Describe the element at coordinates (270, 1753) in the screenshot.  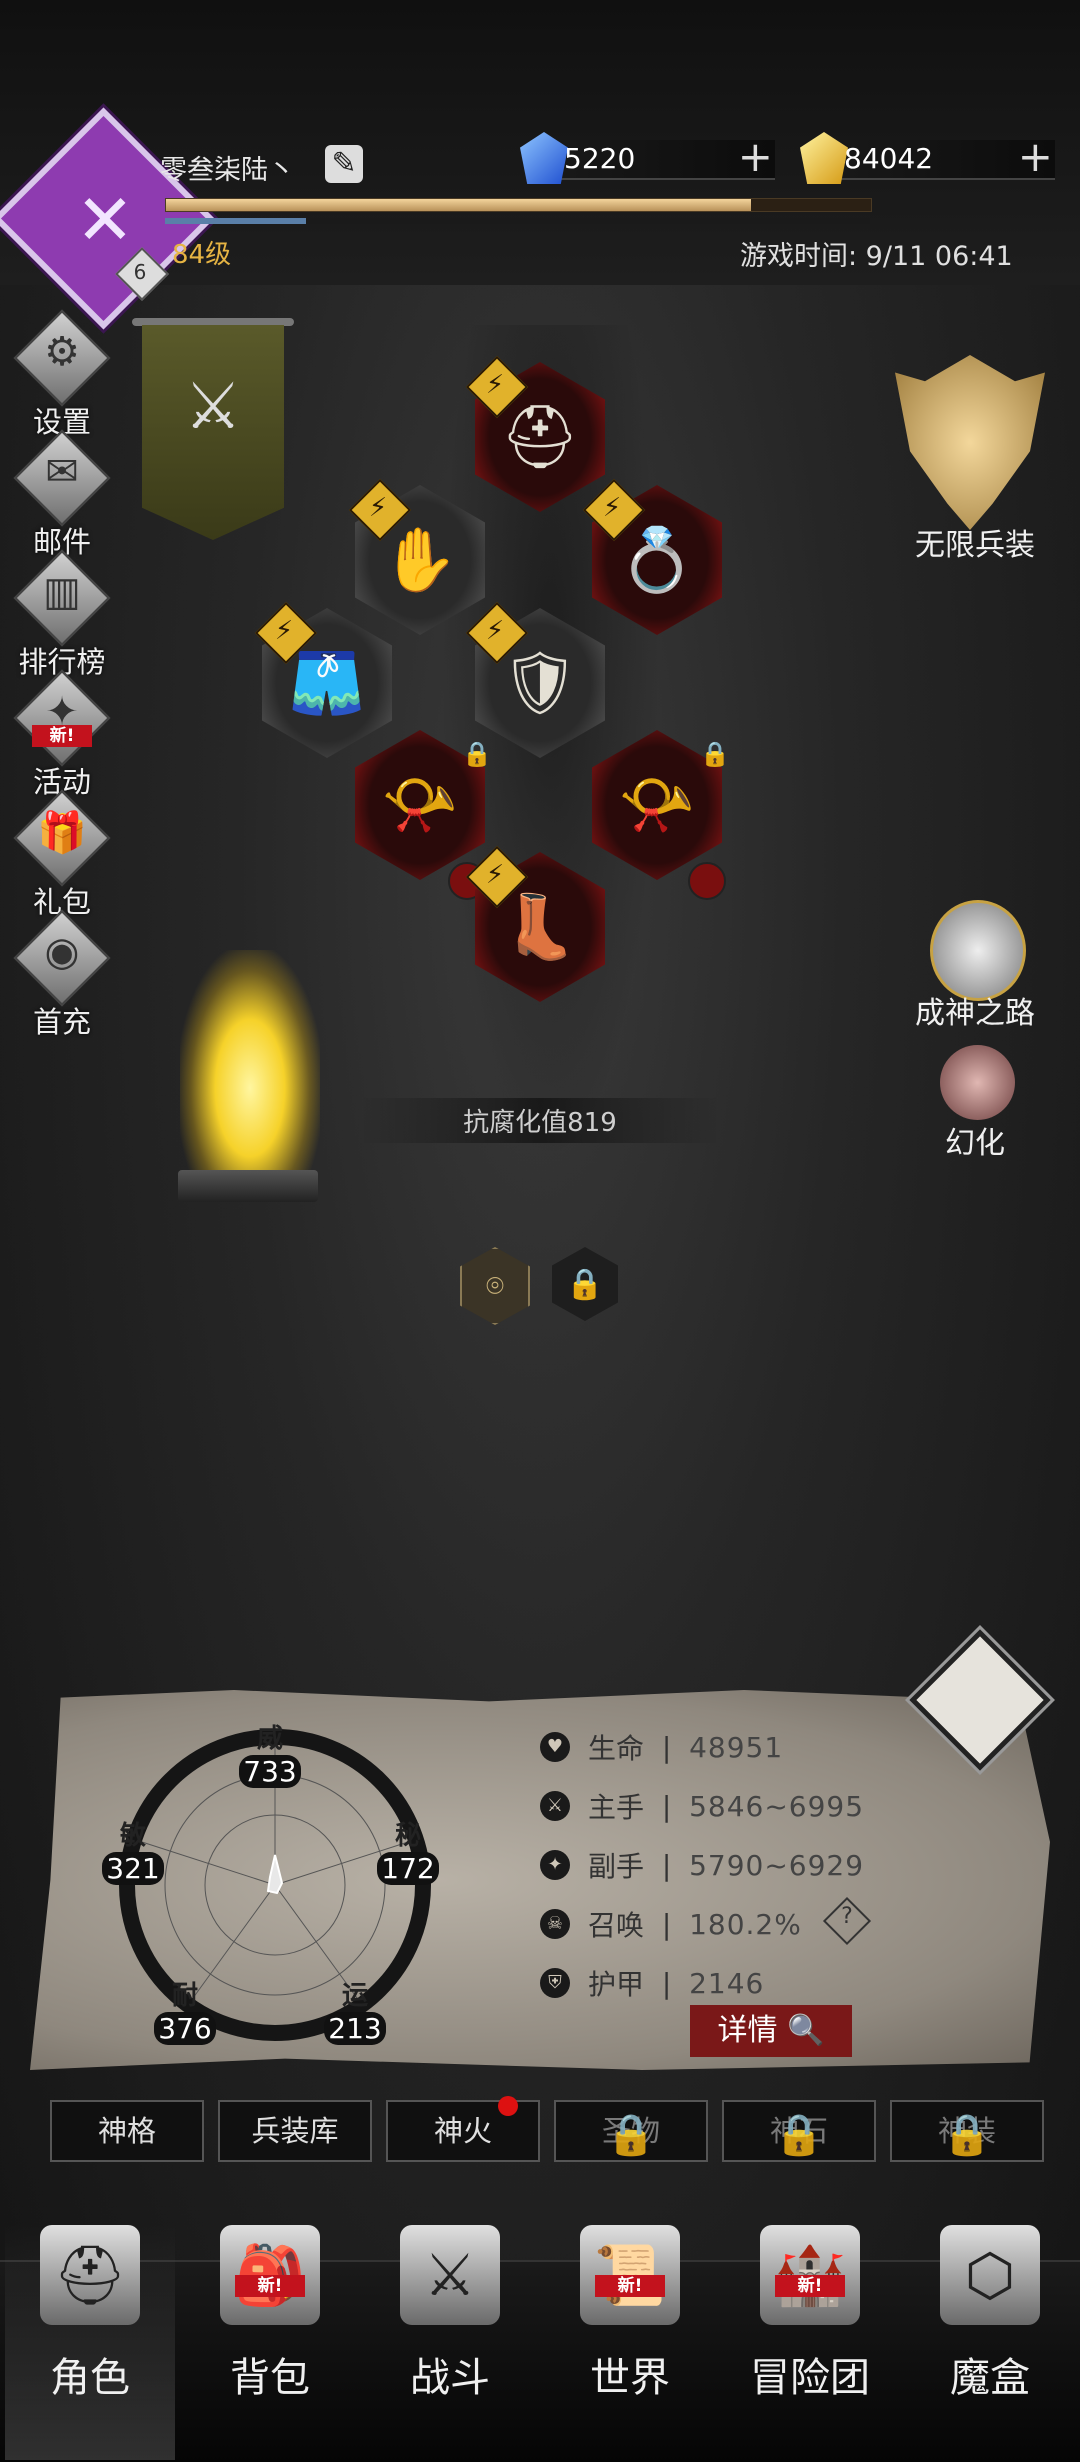
I see `attr-wei: 威 733` at that location.